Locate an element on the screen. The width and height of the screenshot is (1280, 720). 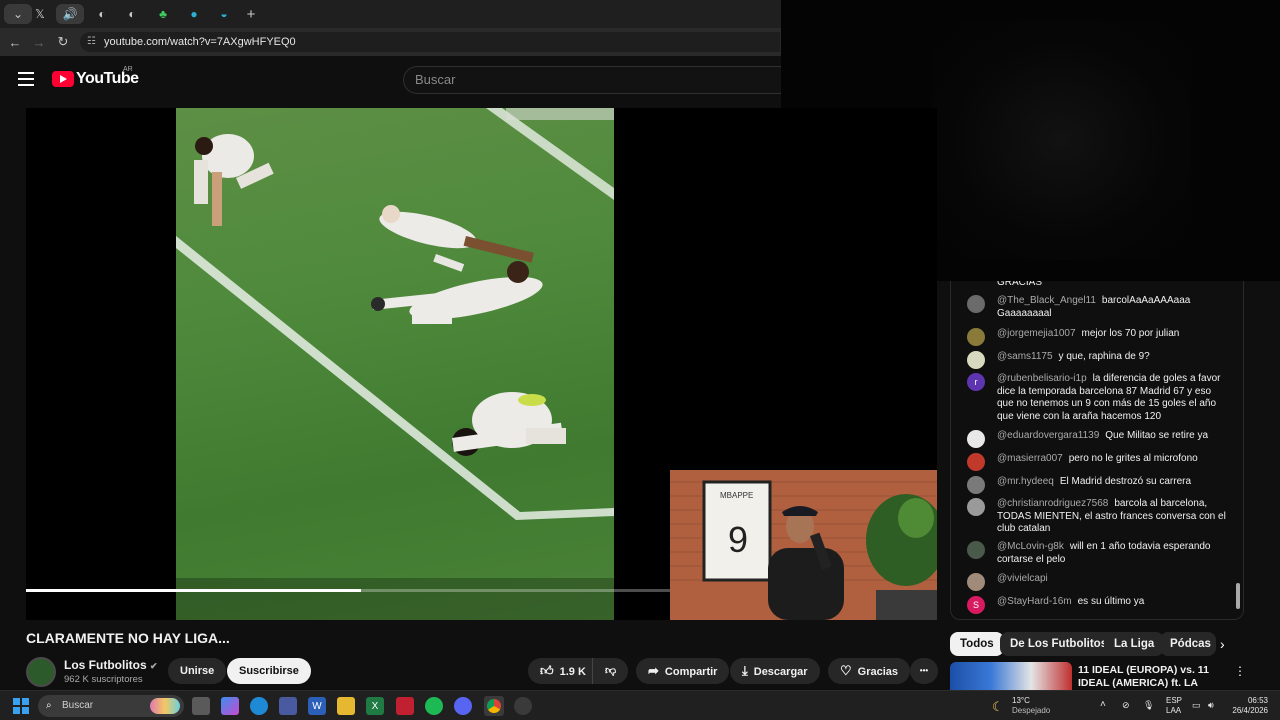
discord-icon is located at coordinates (463, 706).